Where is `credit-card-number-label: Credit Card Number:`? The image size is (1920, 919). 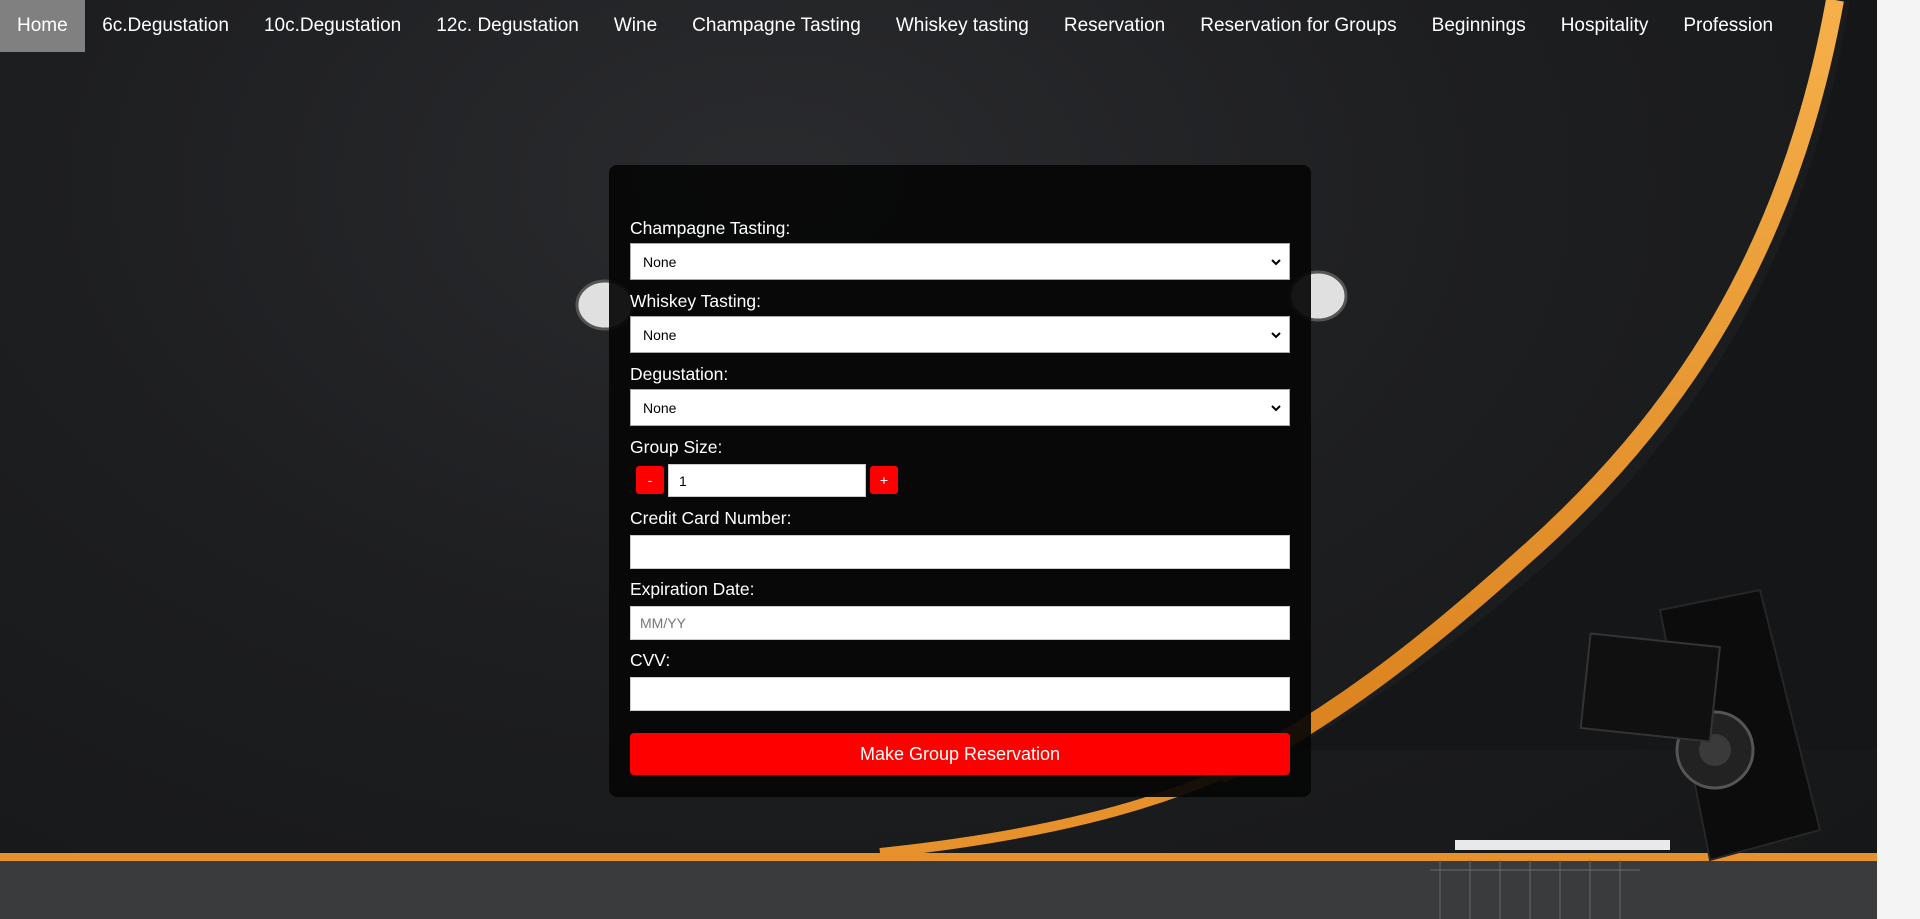
credit-card-number-label: Credit Card Number: is located at coordinates (711, 518).